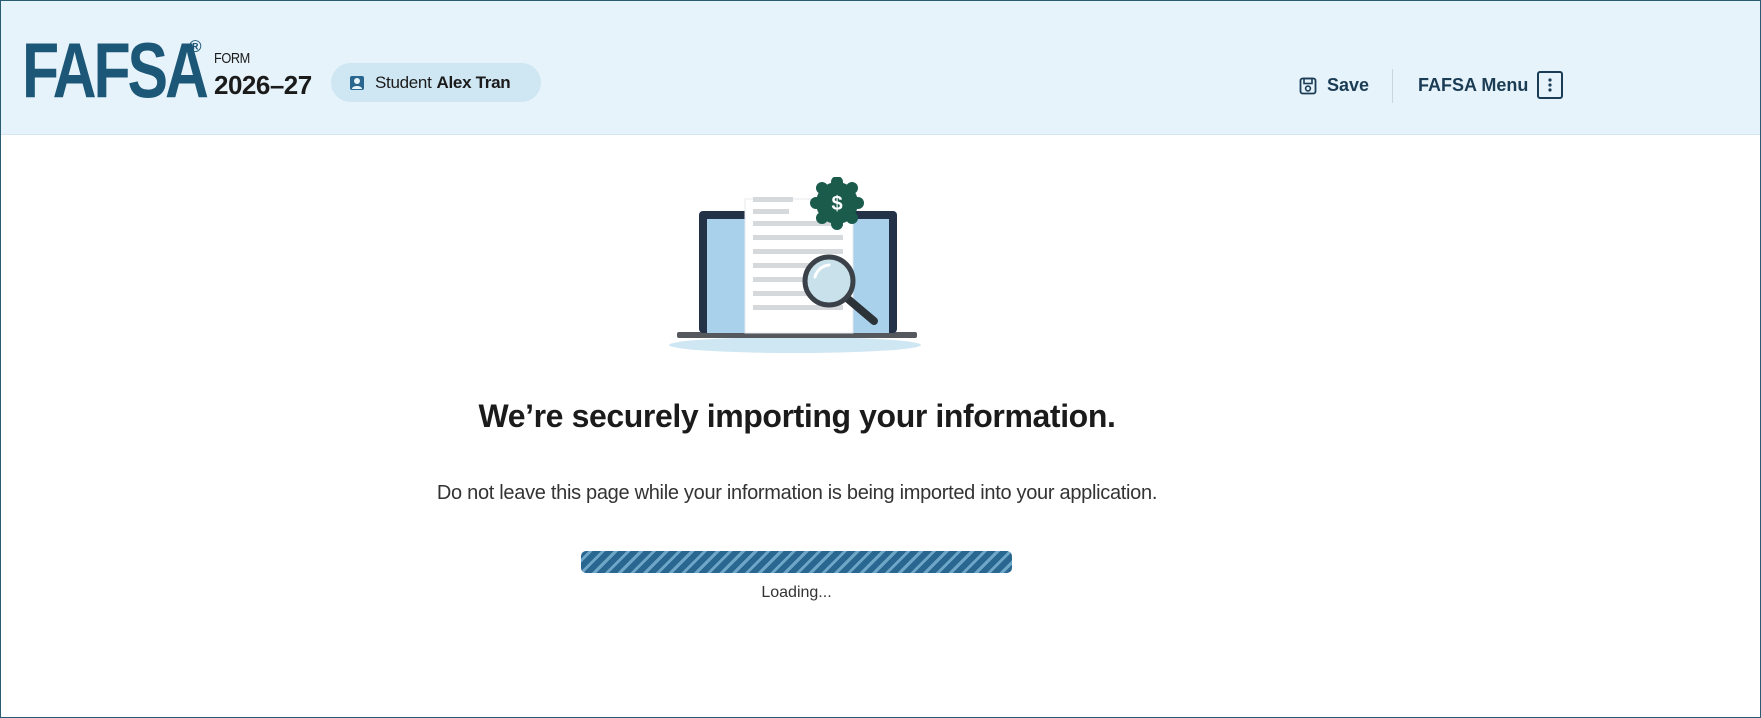 The height and width of the screenshot is (718, 1761). I want to click on dollar-badge-icon: $, so click(837, 203).